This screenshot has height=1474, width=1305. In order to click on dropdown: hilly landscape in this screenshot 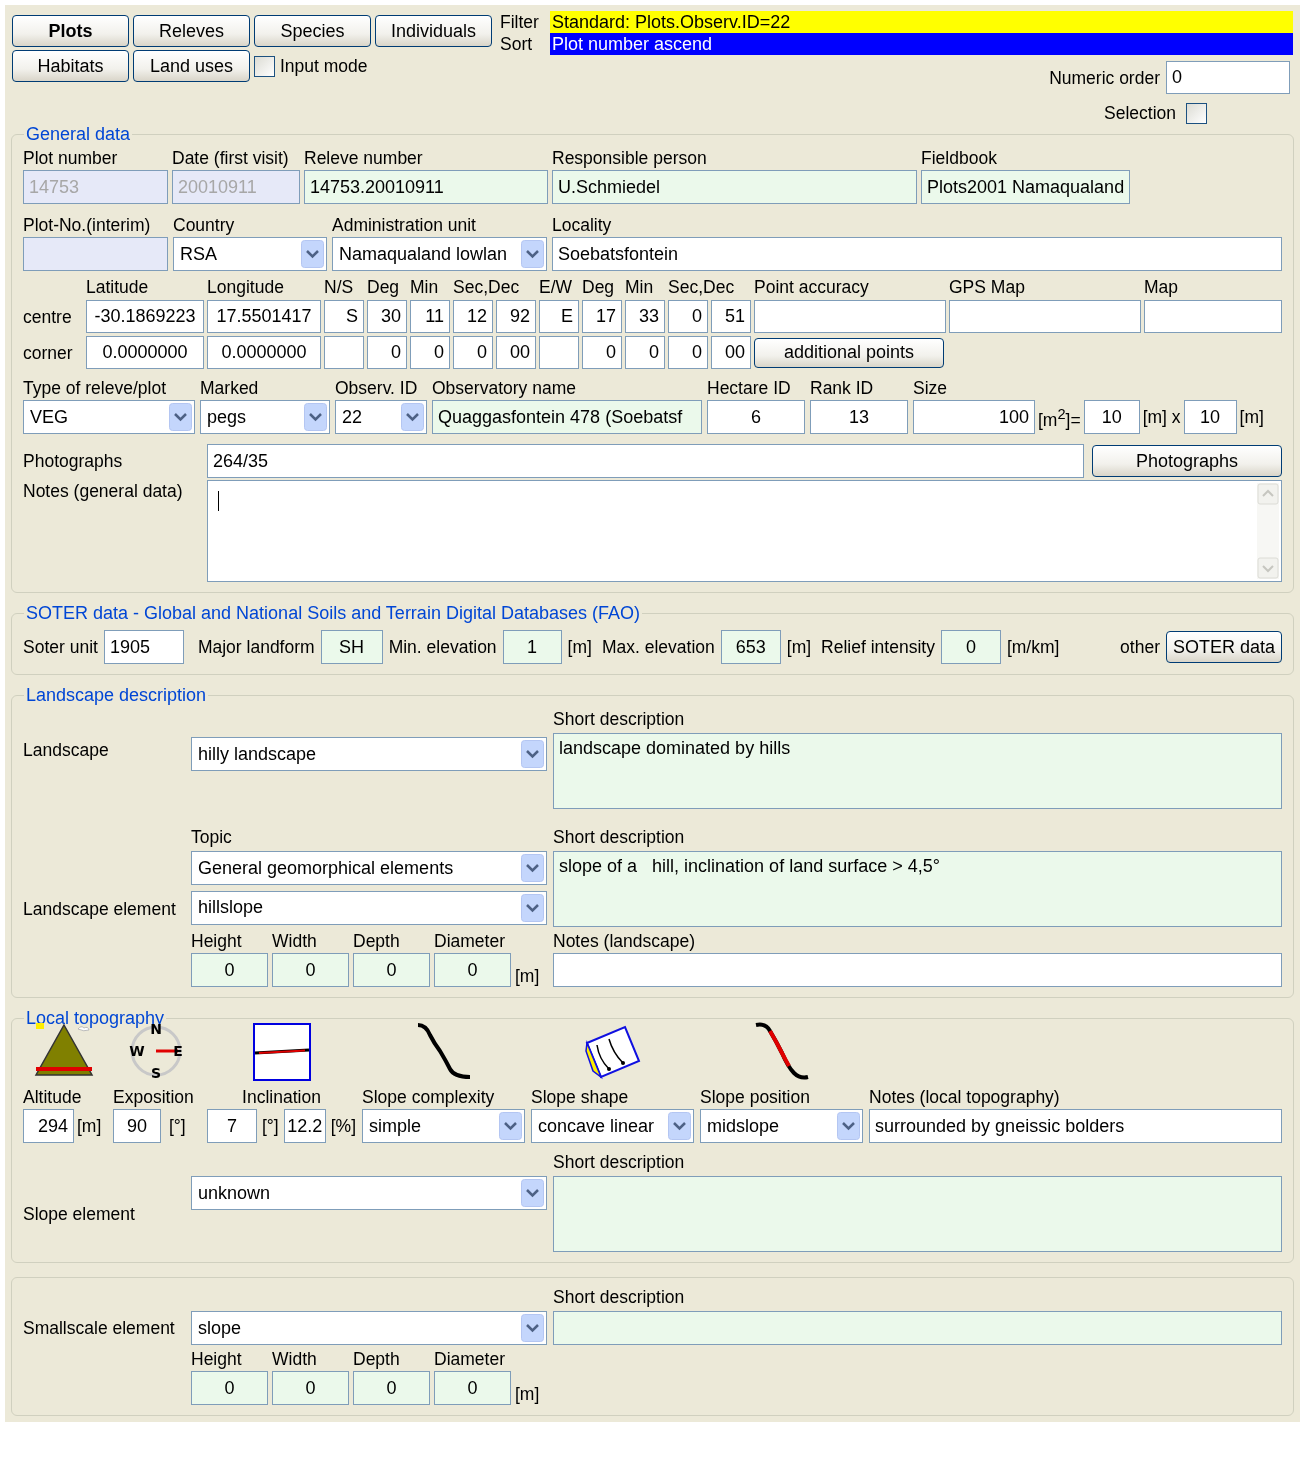, I will do `click(369, 754)`.